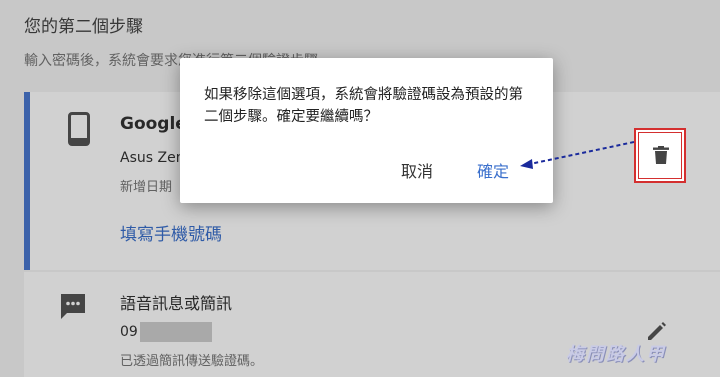 The image size is (720, 377). Describe the element at coordinates (616, 354) in the screenshot. I see `watermark: 梅問路人甲` at that location.